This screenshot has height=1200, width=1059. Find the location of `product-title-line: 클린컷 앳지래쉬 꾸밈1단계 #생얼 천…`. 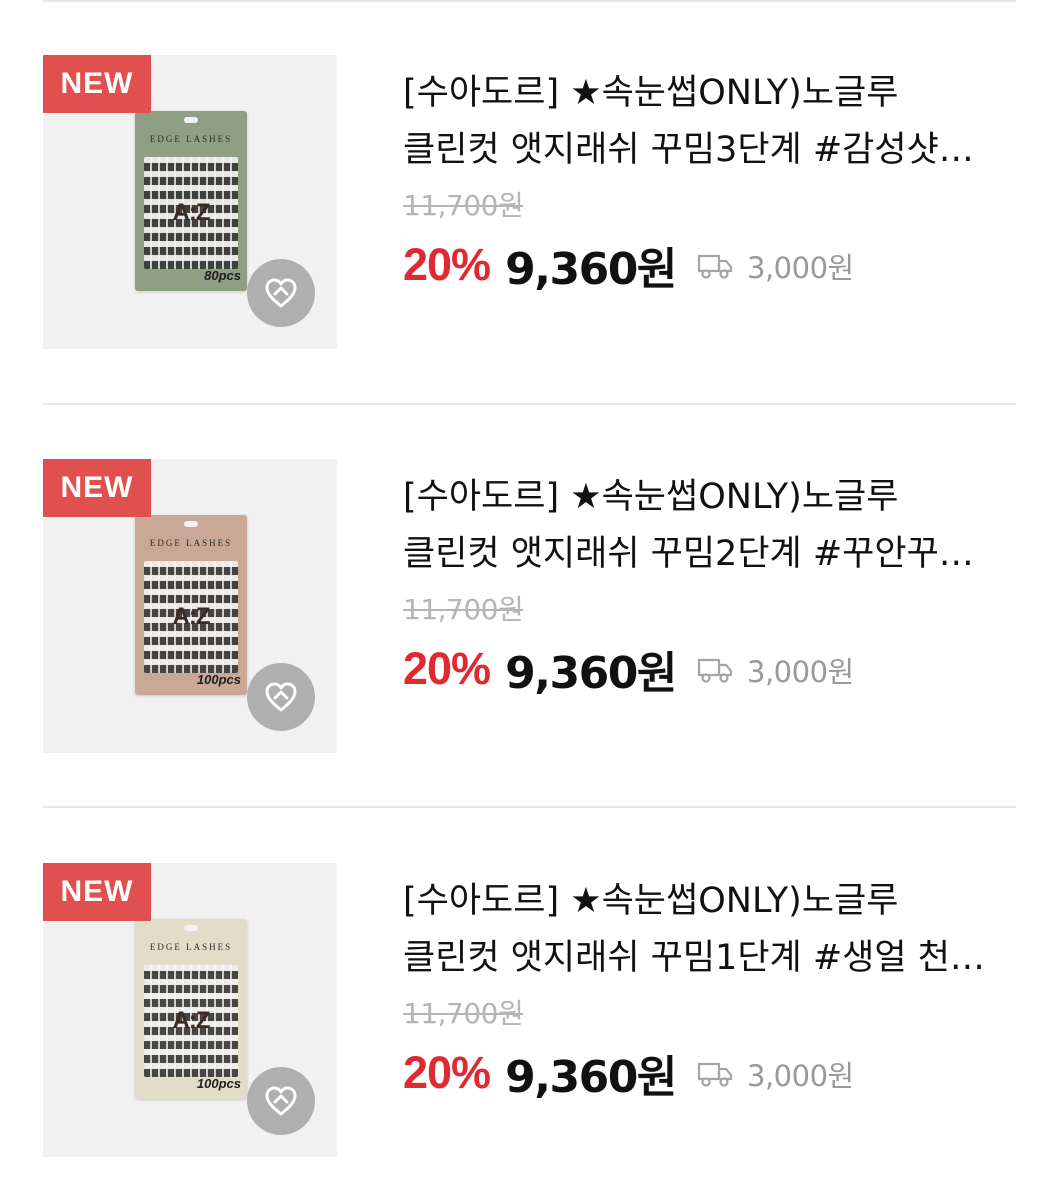

product-title-line: 클린컷 앳지래쉬 꾸밈1단계 #생얼 천… is located at coordinates (694, 958).